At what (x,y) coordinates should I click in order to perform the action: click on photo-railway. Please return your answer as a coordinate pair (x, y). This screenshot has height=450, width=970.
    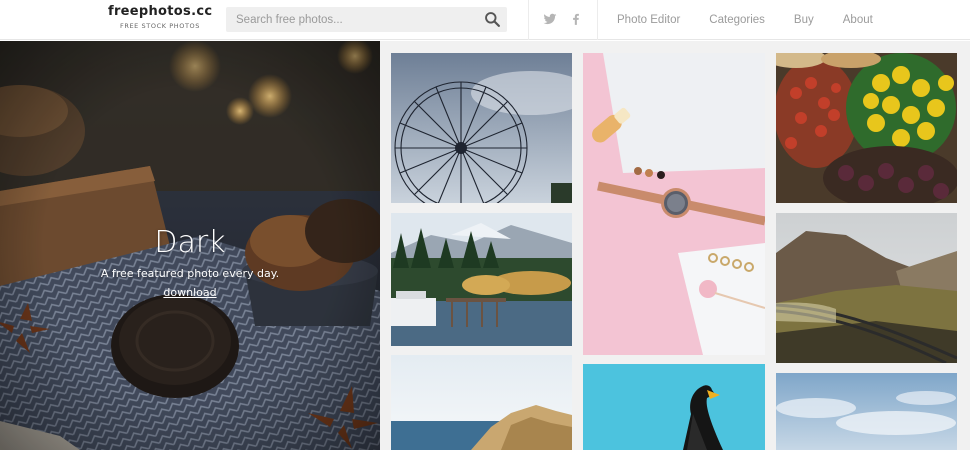
    Looking at the image, I should click on (866, 288).